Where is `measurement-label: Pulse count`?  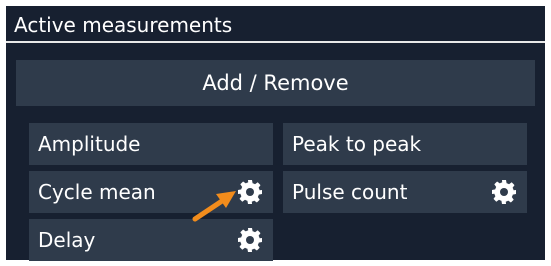
measurement-label: Pulse count is located at coordinates (350, 192).